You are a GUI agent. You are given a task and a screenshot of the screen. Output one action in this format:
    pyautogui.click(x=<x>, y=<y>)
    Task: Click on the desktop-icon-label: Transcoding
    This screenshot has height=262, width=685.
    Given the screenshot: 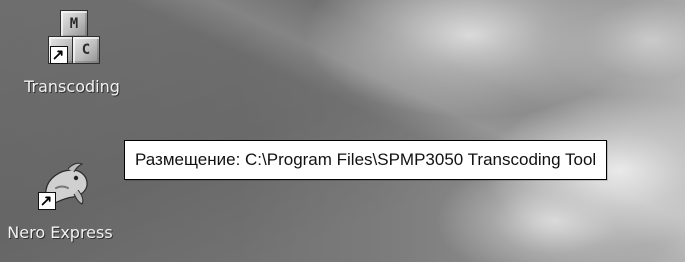 What is the action you would take?
    pyautogui.click(x=72, y=86)
    